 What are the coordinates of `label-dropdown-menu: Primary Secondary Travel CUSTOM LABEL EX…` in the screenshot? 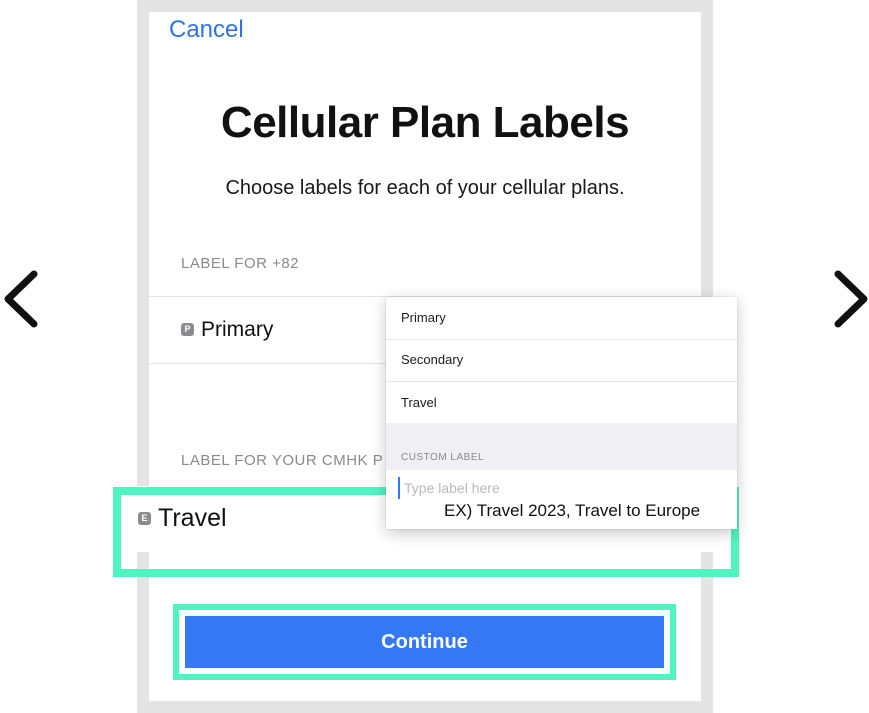 It's located at (561, 413).